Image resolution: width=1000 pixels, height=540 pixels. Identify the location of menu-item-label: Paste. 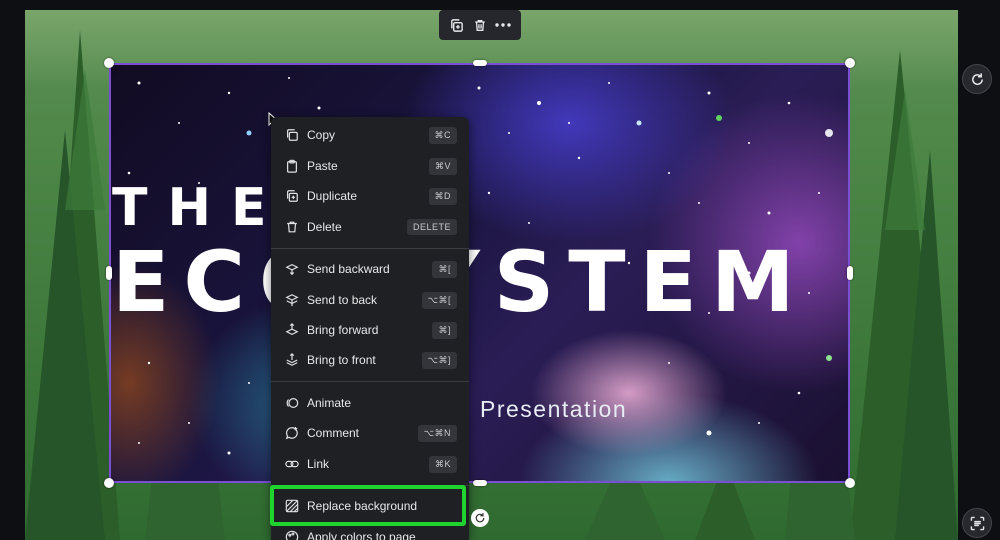
(322, 166).